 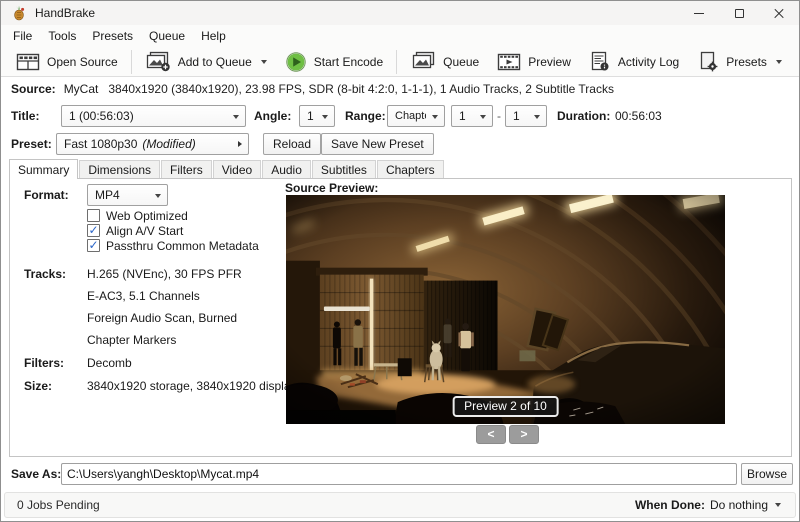 I want to click on browse-label: Browse, so click(x=767, y=474).